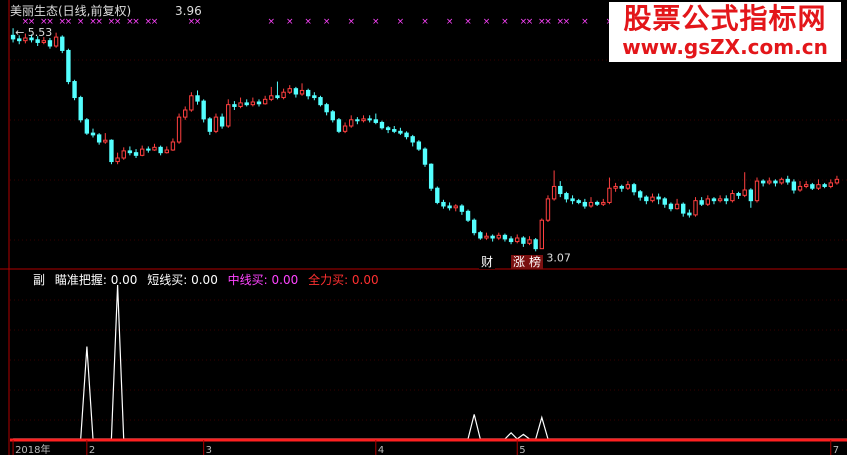  What do you see at coordinates (487, 262) in the screenshot?
I see `finance-badge: 财` at bounding box center [487, 262].